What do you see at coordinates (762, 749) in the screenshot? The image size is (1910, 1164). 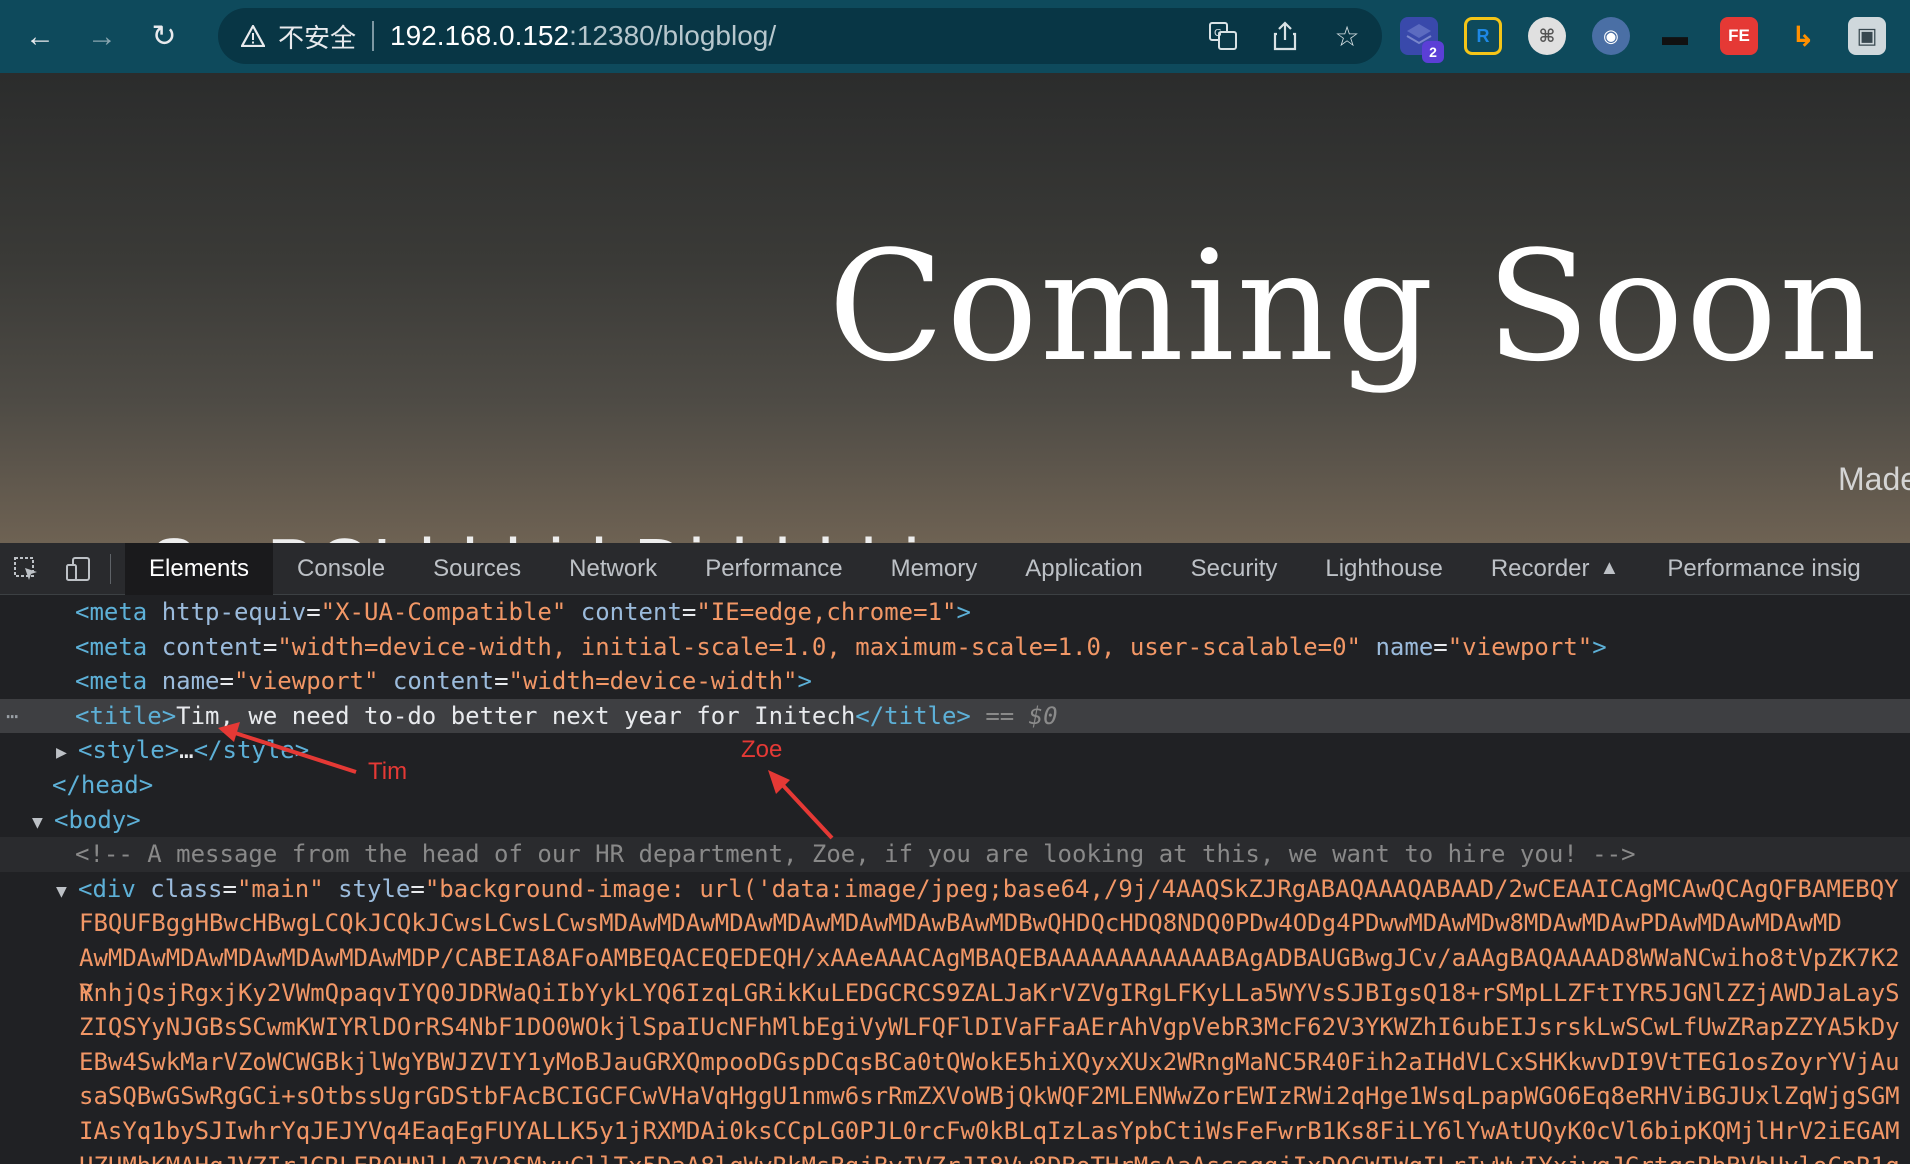 I see `annotation-zoe: Zoe` at bounding box center [762, 749].